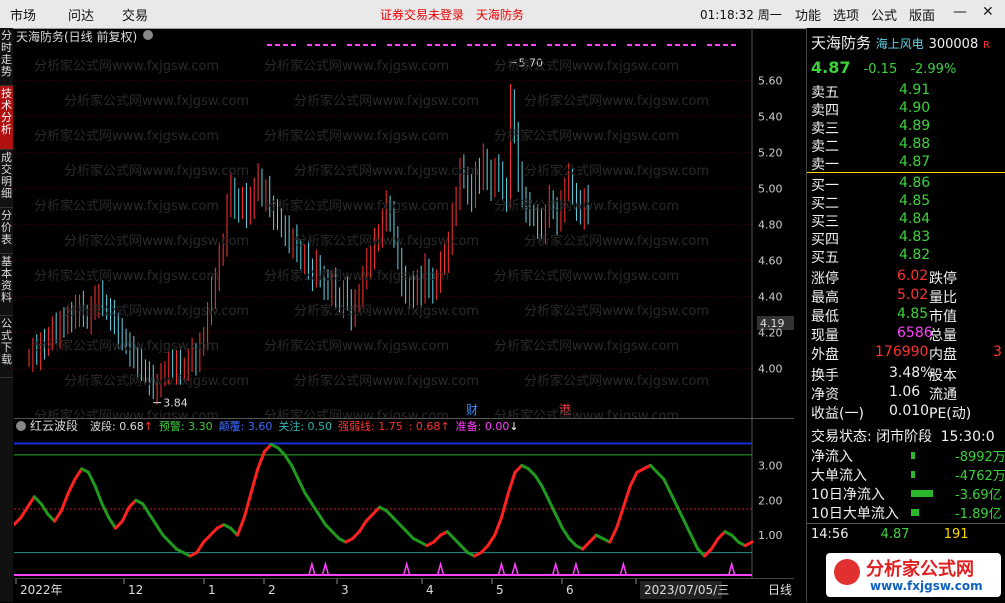 Image resolution: width=1005 pixels, height=603 pixels. What do you see at coordinates (988, 12) in the screenshot?
I see `close-icon: ✕` at bounding box center [988, 12].